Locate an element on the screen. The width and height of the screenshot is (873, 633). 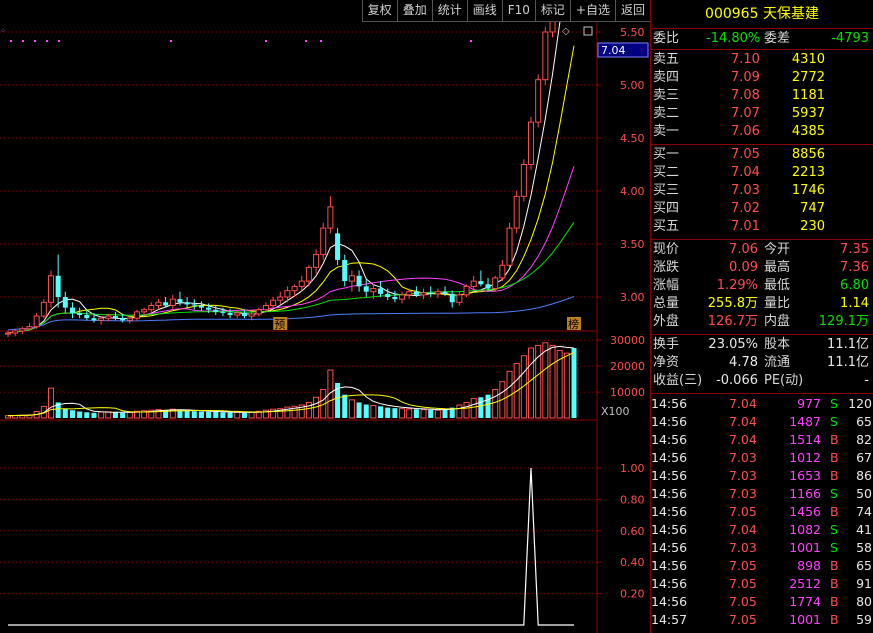
quote-row: 现价 7.06 今开 7.35 is located at coordinates (762, 250).